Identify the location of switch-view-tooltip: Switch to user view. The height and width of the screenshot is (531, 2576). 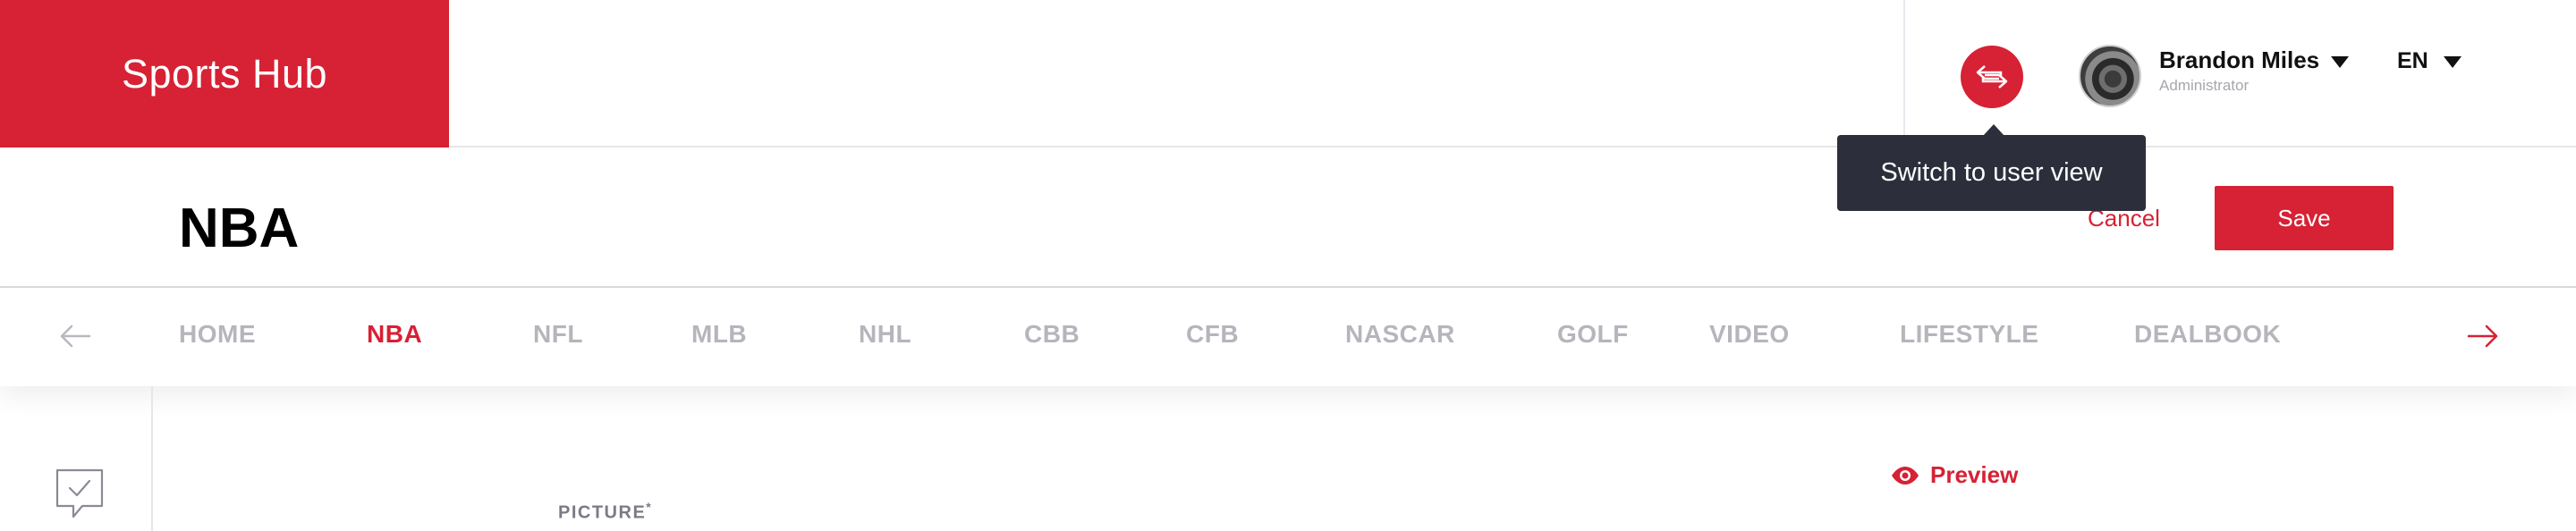
(1991, 173).